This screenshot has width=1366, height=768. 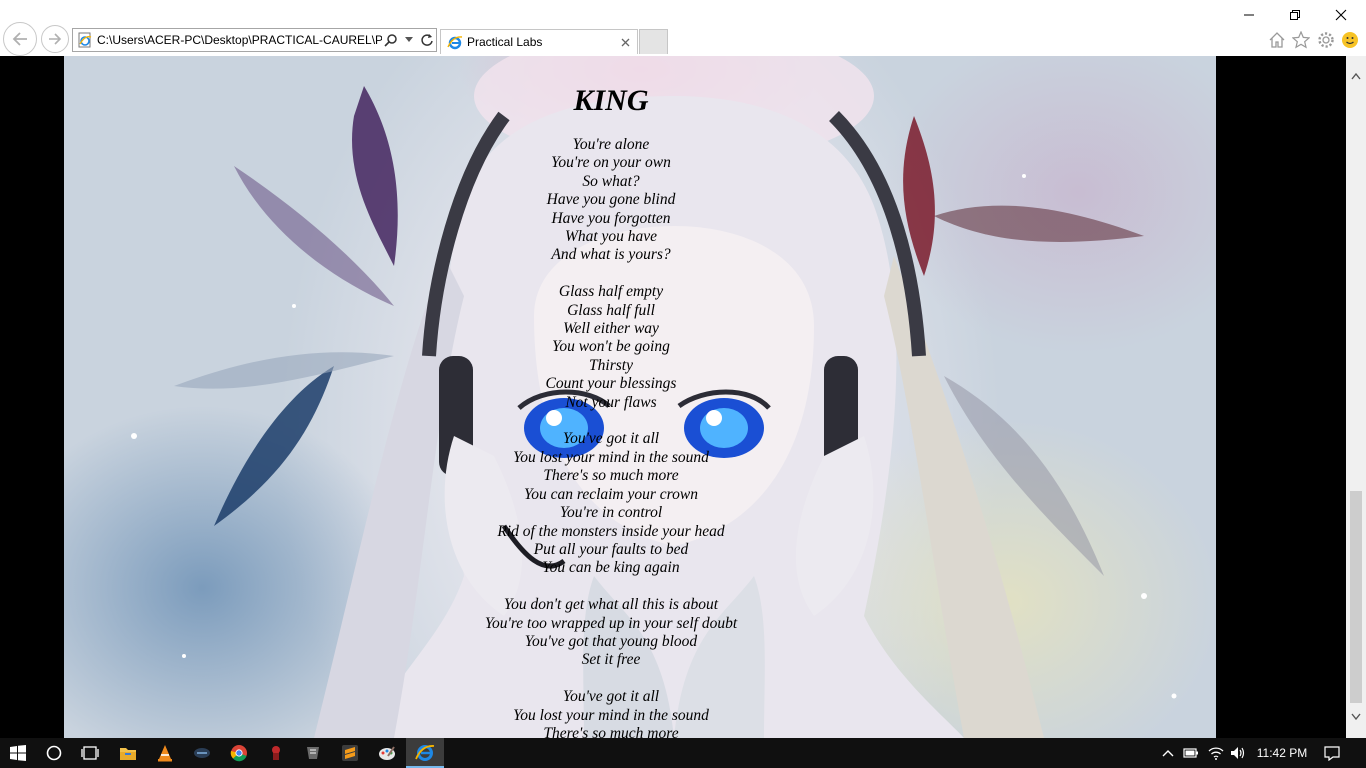 What do you see at coordinates (1191, 753) in the screenshot?
I see `battery-icon` at bounding box center [1191, 753].